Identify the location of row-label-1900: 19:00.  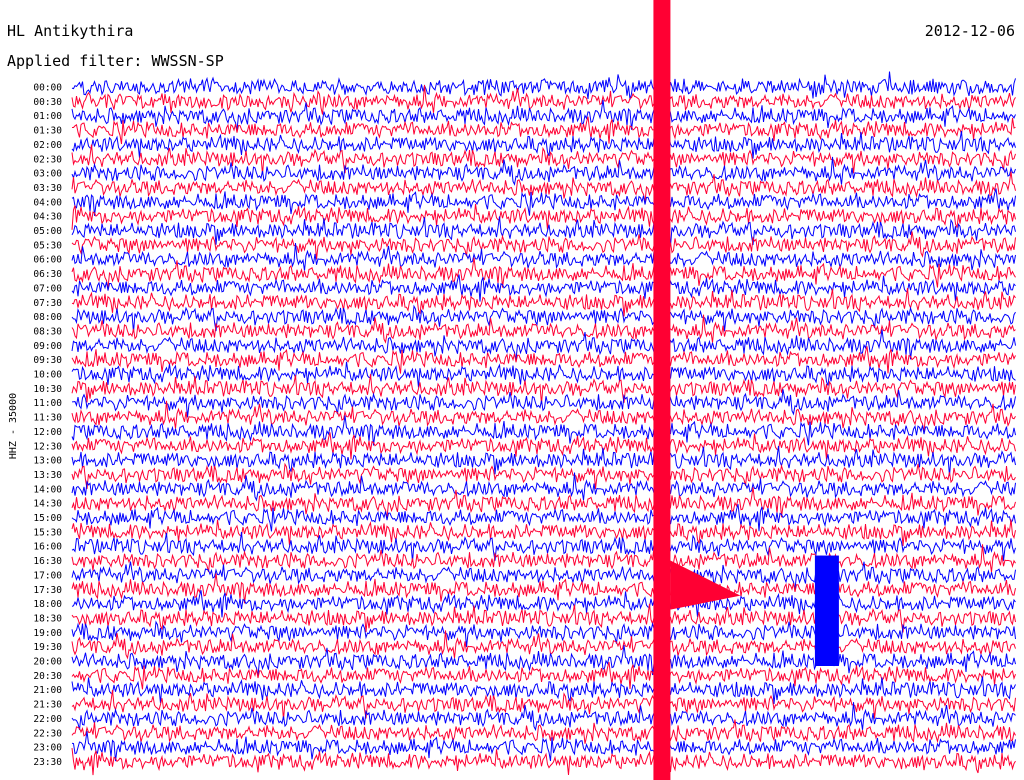
(47, 633).